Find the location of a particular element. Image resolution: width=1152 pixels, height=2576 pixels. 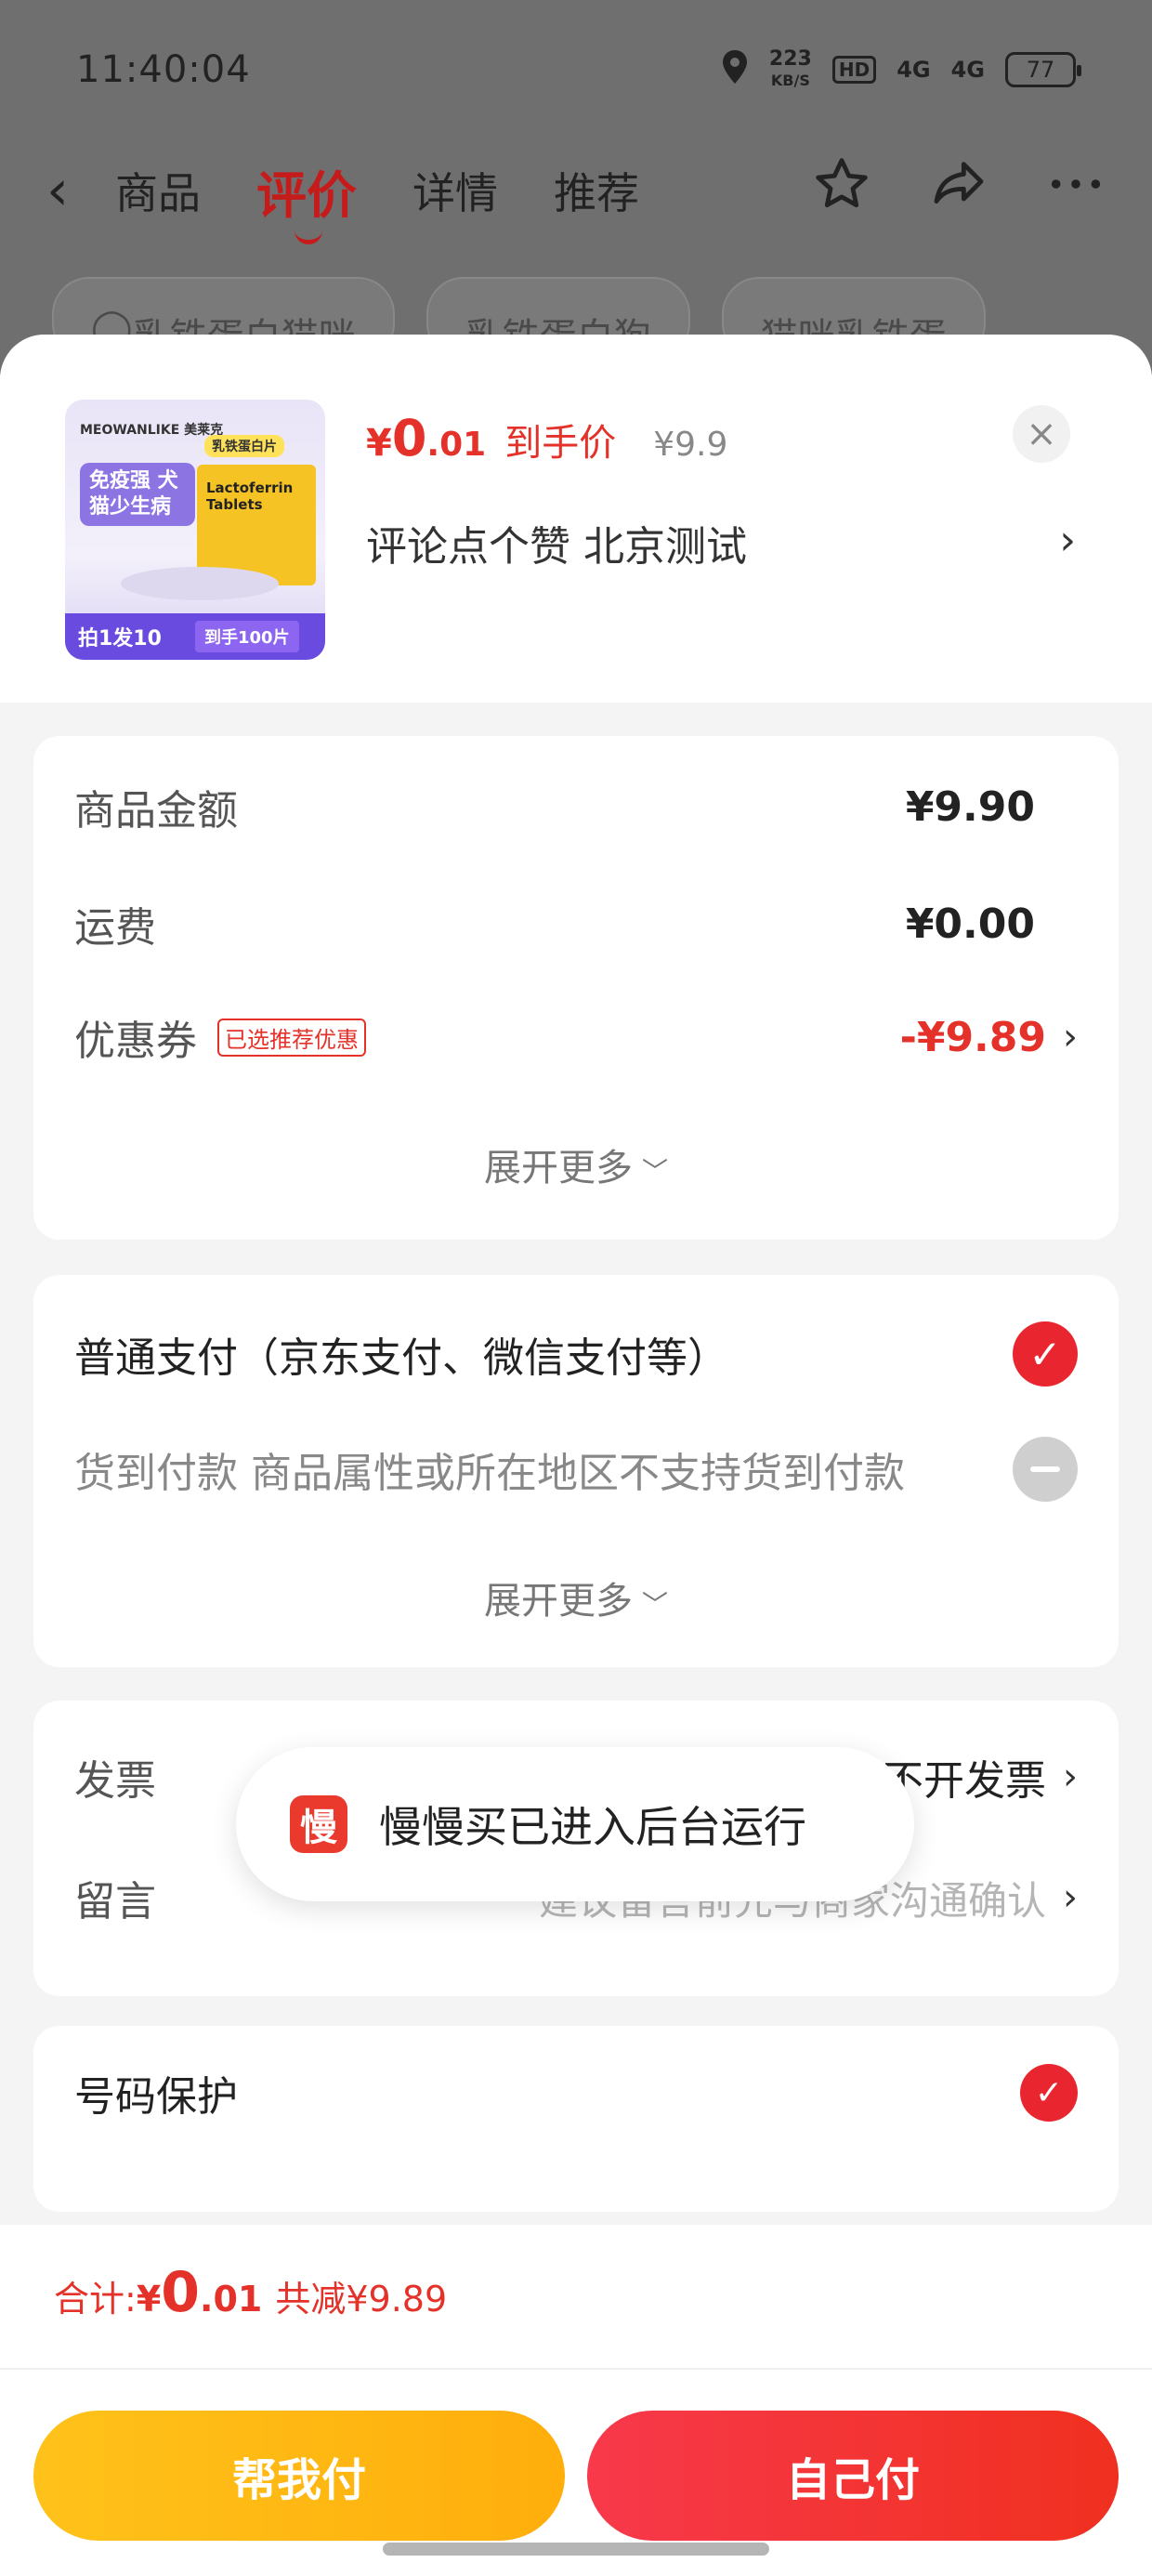

product-price: ¥ 0 .01 到手价 ¥9.9 is located at coordinates (547, 438).